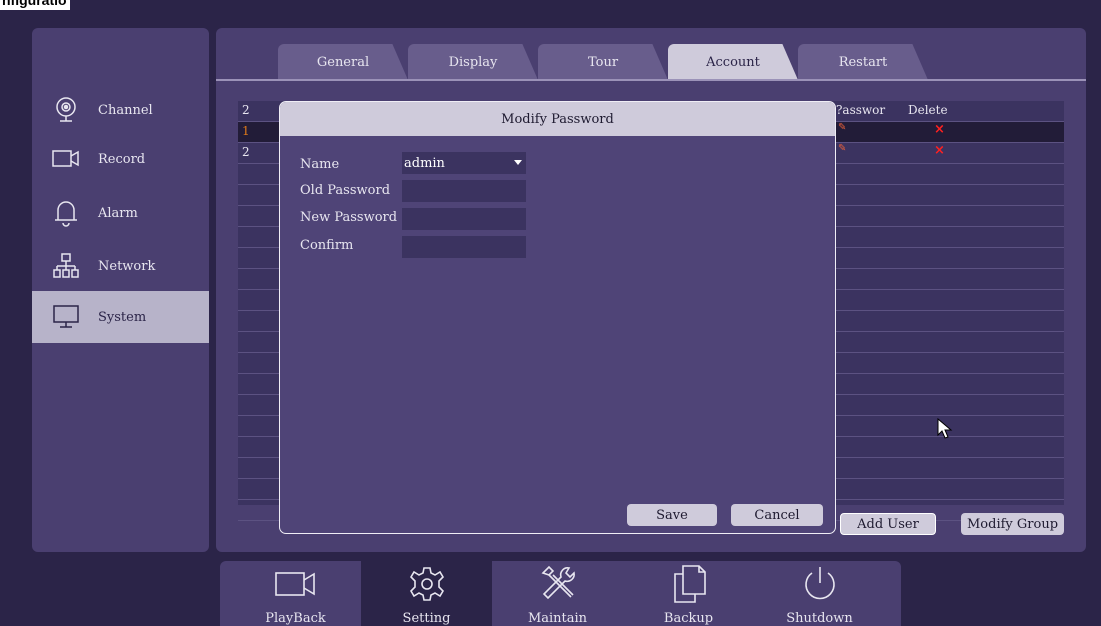  I want to click on tab-label: Tour, so click(603, 62).